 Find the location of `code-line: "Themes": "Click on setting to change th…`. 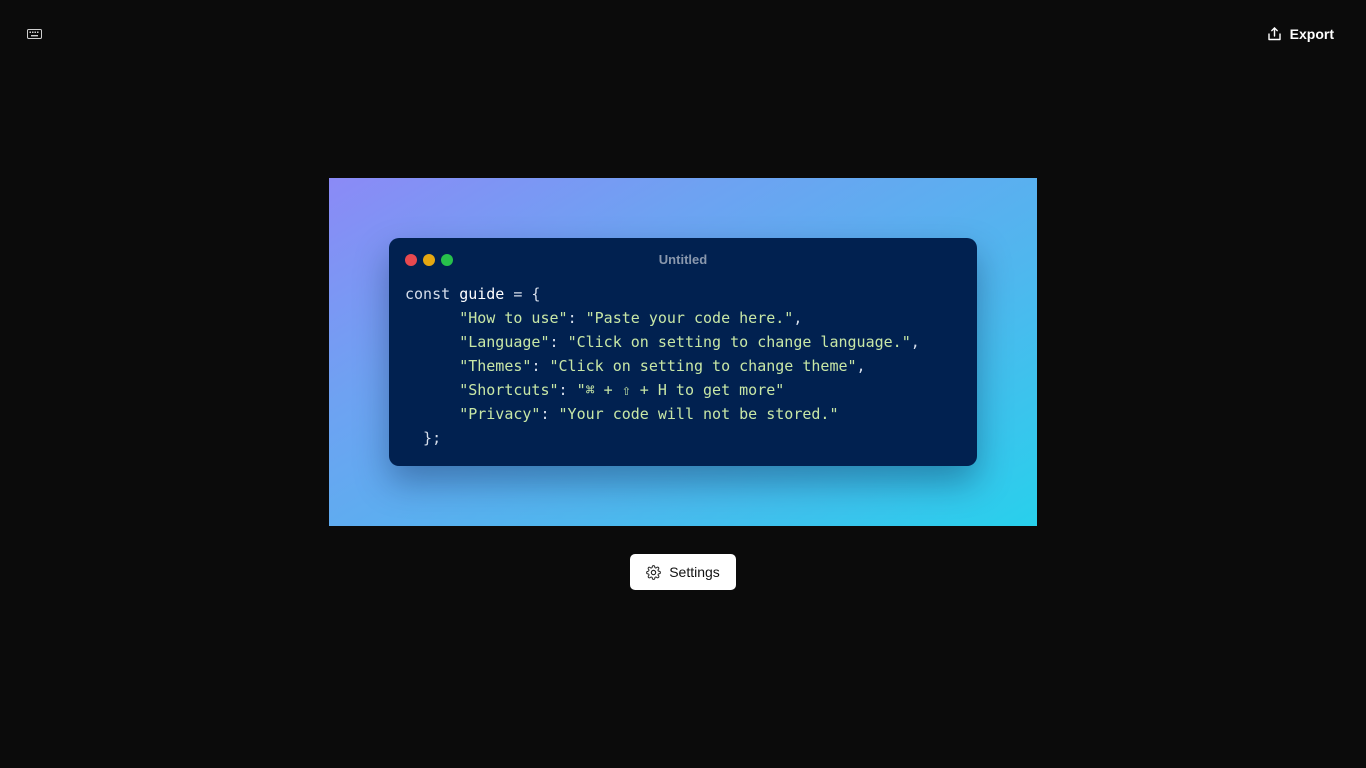

code-line: "Themes": "Click on setting to change th… is located at coordinates (683, 366).